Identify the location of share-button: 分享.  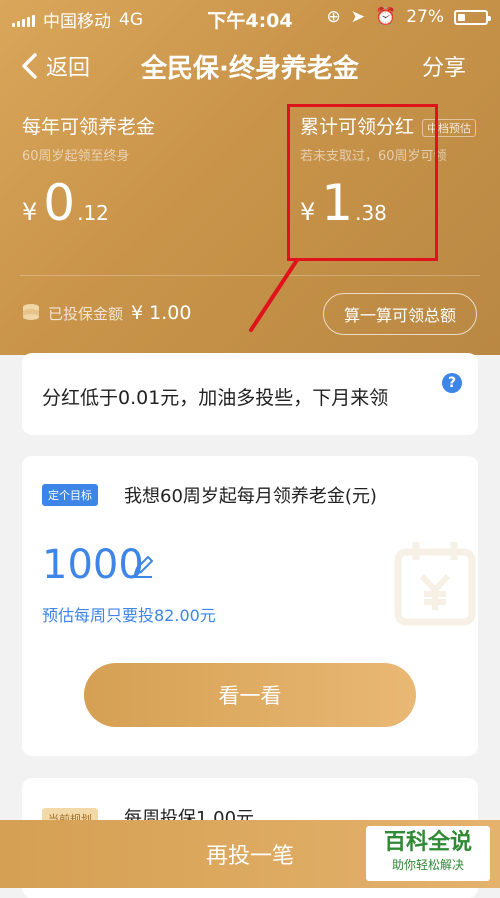
(444, 66).